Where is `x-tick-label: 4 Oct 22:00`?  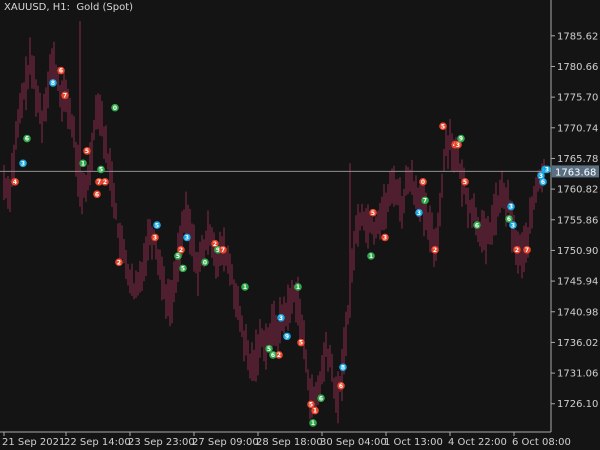
x-tick-label: 4 Oct 22:00 is located at coordinates (477, 442).